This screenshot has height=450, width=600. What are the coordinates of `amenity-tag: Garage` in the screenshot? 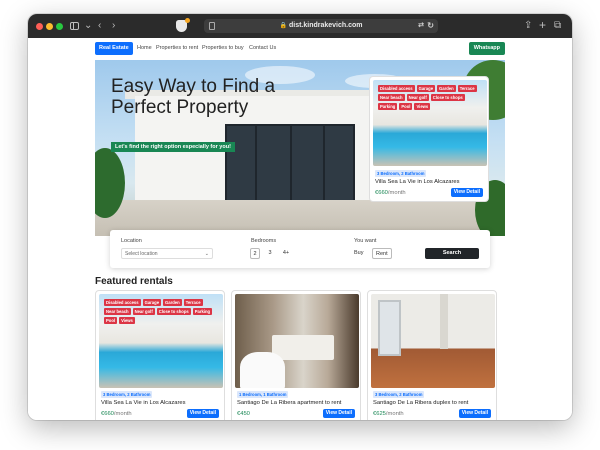 It's located at (152, 302).